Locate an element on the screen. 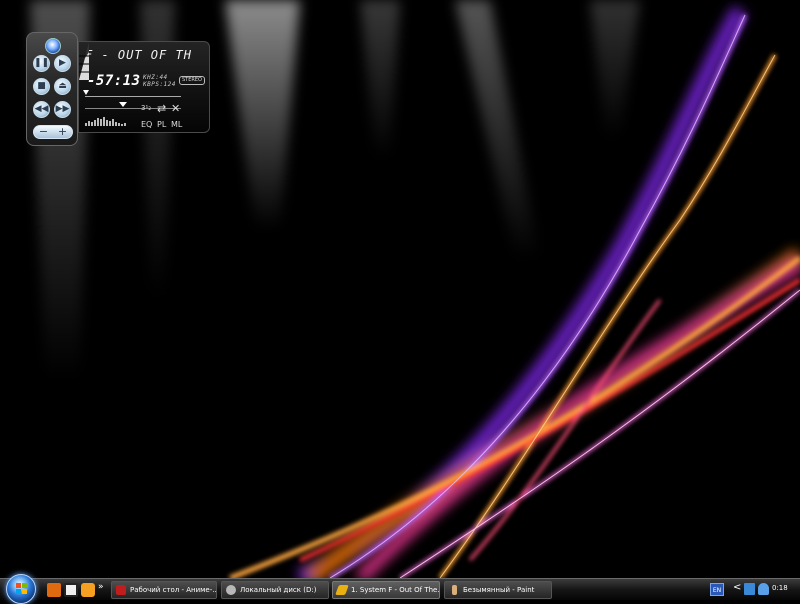  quick-launch-app-icon is located at coordinates (71, 590).